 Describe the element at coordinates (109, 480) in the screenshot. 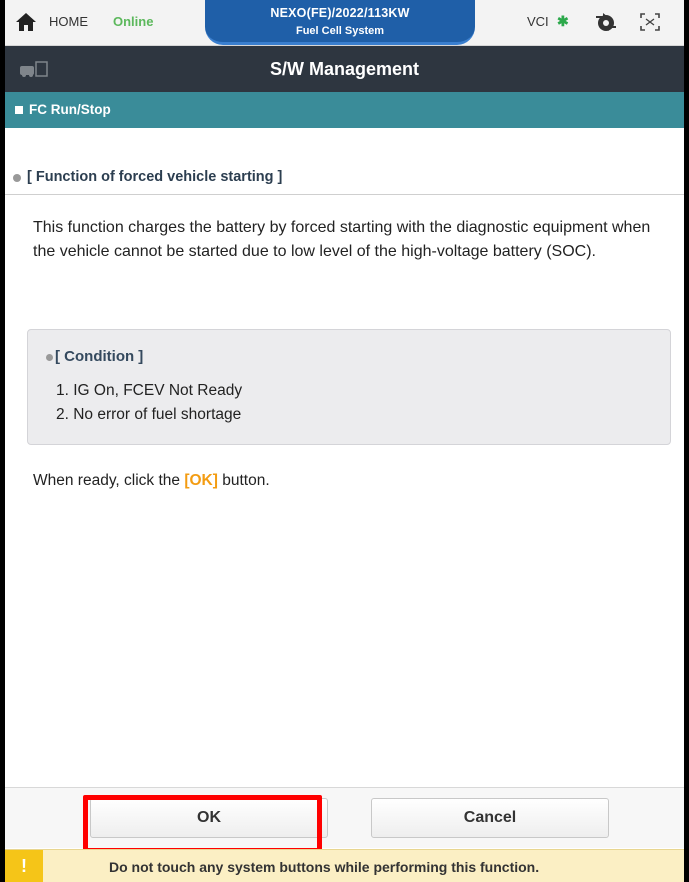

I see `instruction-prefix: When ready, click the` at that location.